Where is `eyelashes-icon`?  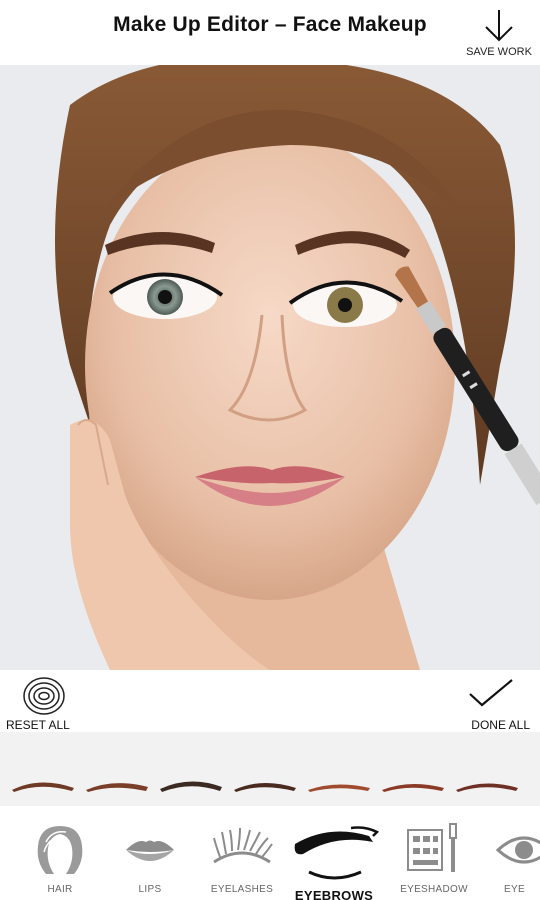 eyelashes-icon is located at coordinates (243, 845).